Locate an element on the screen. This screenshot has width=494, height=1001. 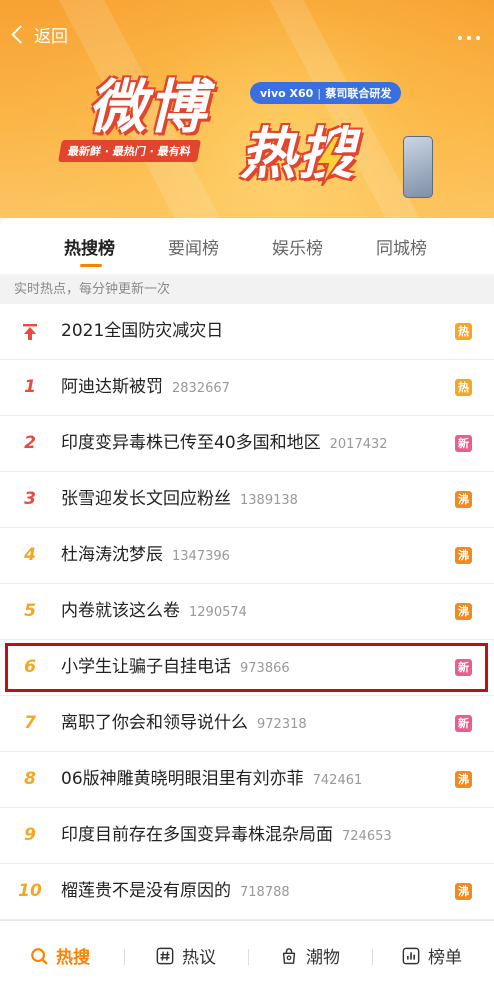
topic-text: 2021全国防灾减灾日 is located at coordinates (142, 331).